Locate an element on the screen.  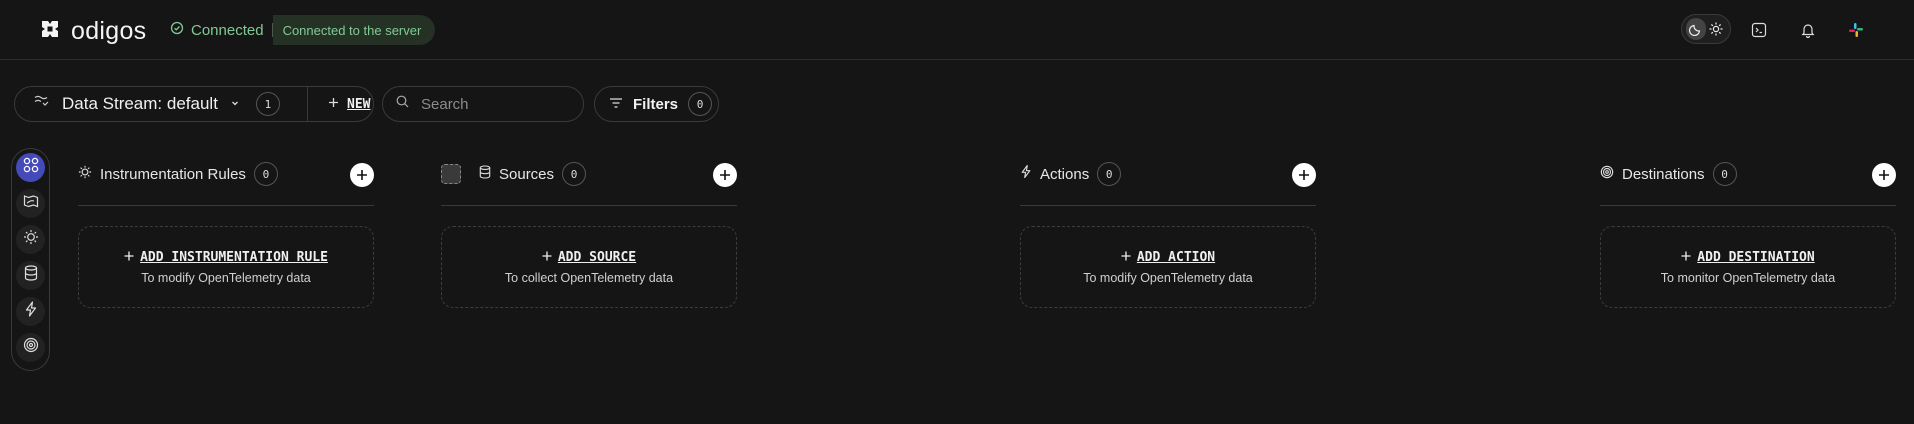
status-label: Connected is located at coordinates (227, 30).